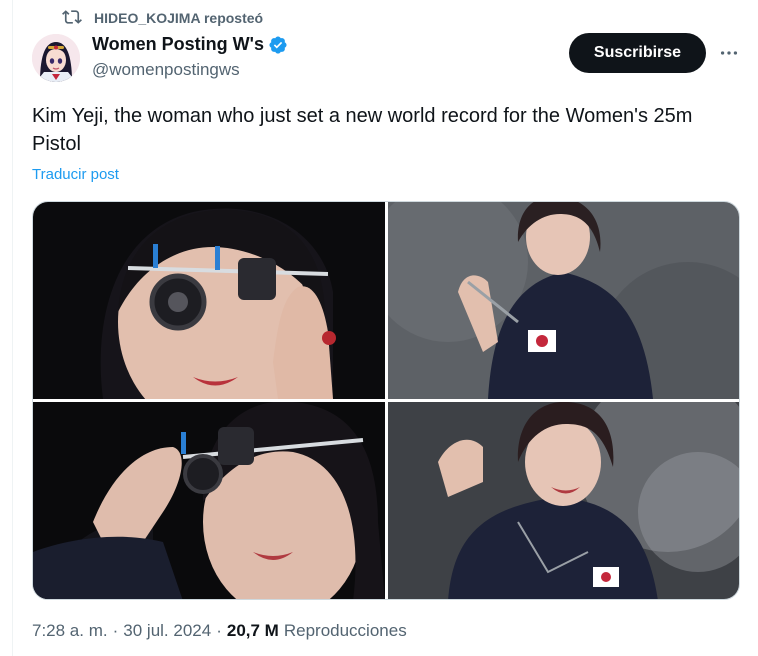 Image resolution: width=758 pixels, height=656 pixels. Describe the element at coordinates (167, 631) in the screenshot. I see `tweet-date: 30 jul. 2024` at that location.